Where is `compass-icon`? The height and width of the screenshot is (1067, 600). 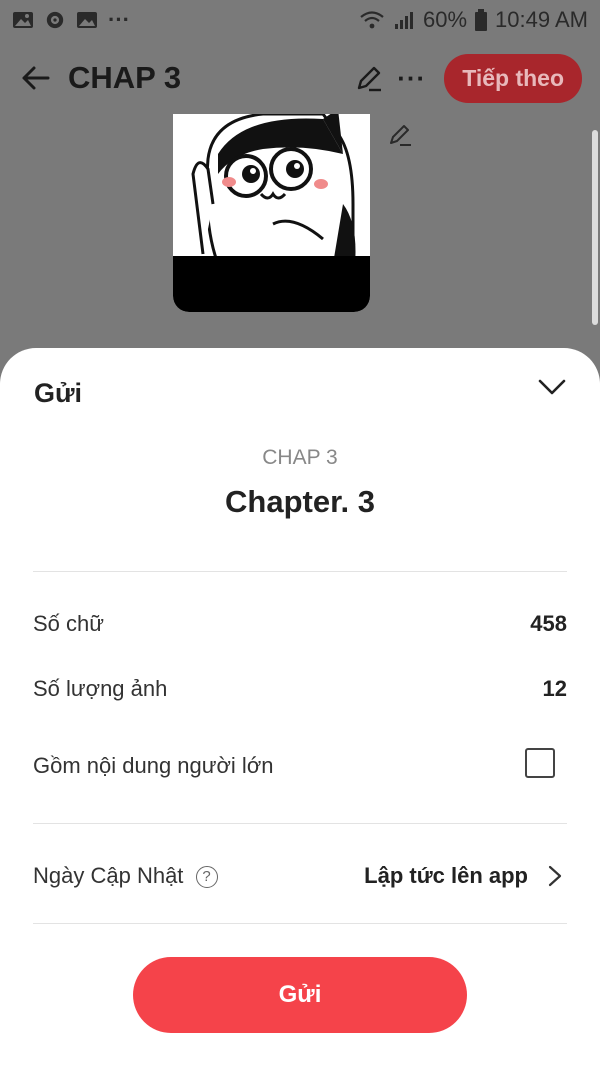 compass-icon is located at coordinates (55, 20).